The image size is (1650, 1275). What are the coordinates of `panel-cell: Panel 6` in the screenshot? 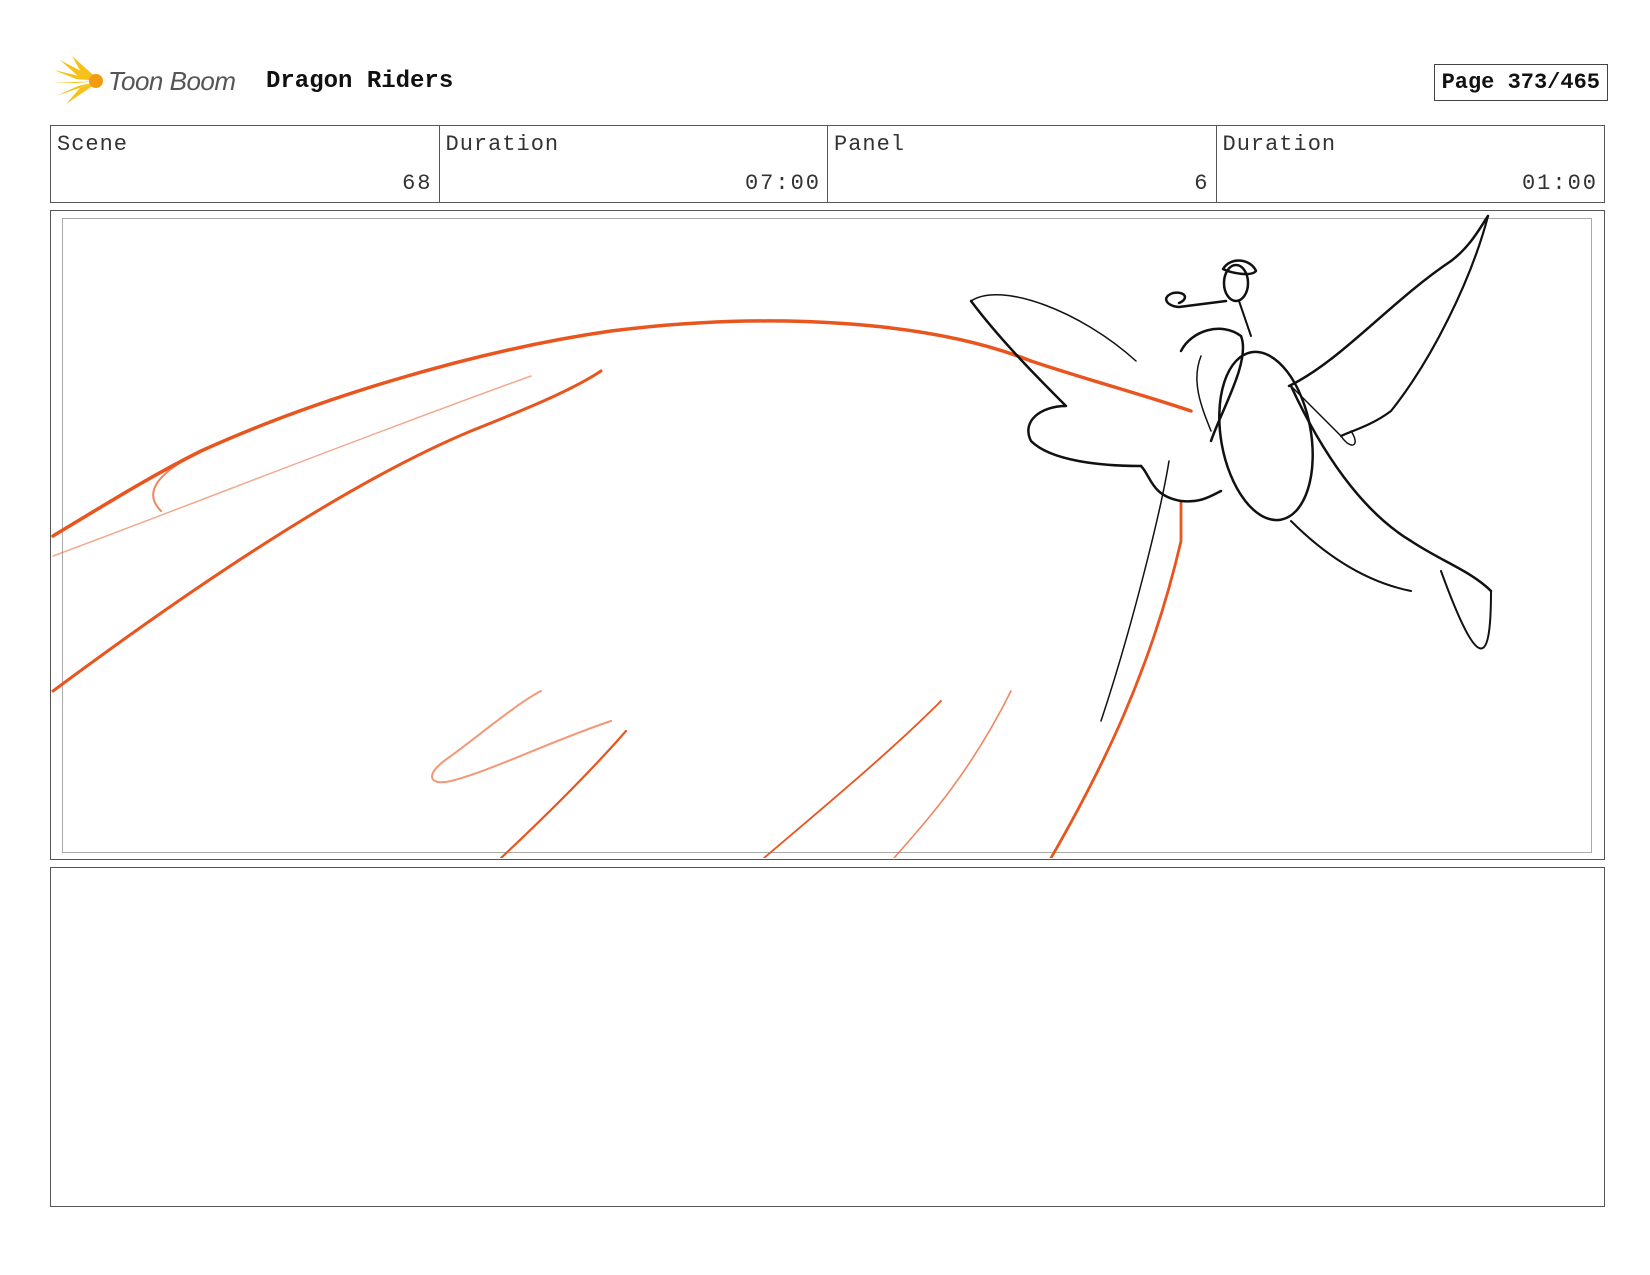 It's located at (1022, 164).